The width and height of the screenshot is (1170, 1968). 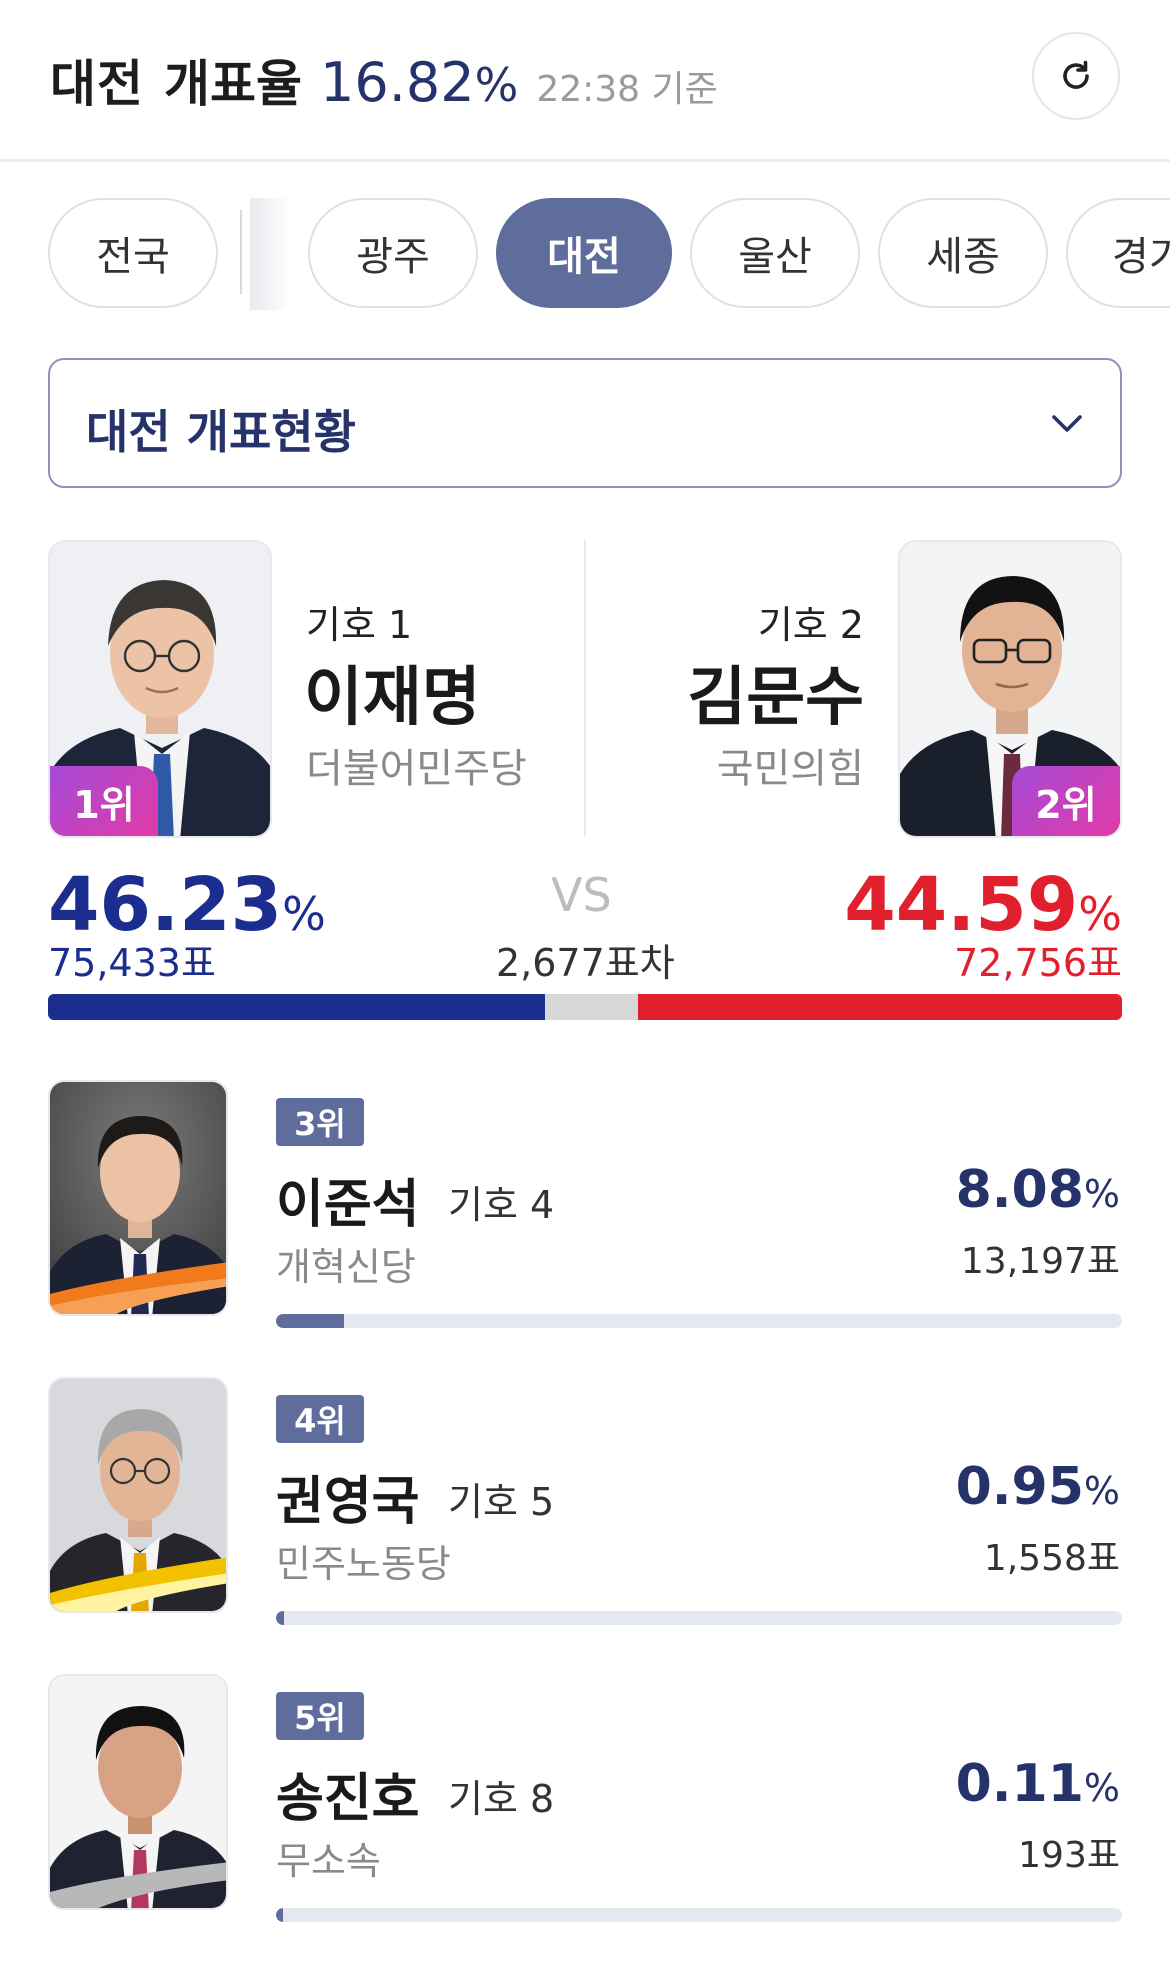 I want to click on candidate-4-party: 민주노동당, so click(x=363, y=1564).